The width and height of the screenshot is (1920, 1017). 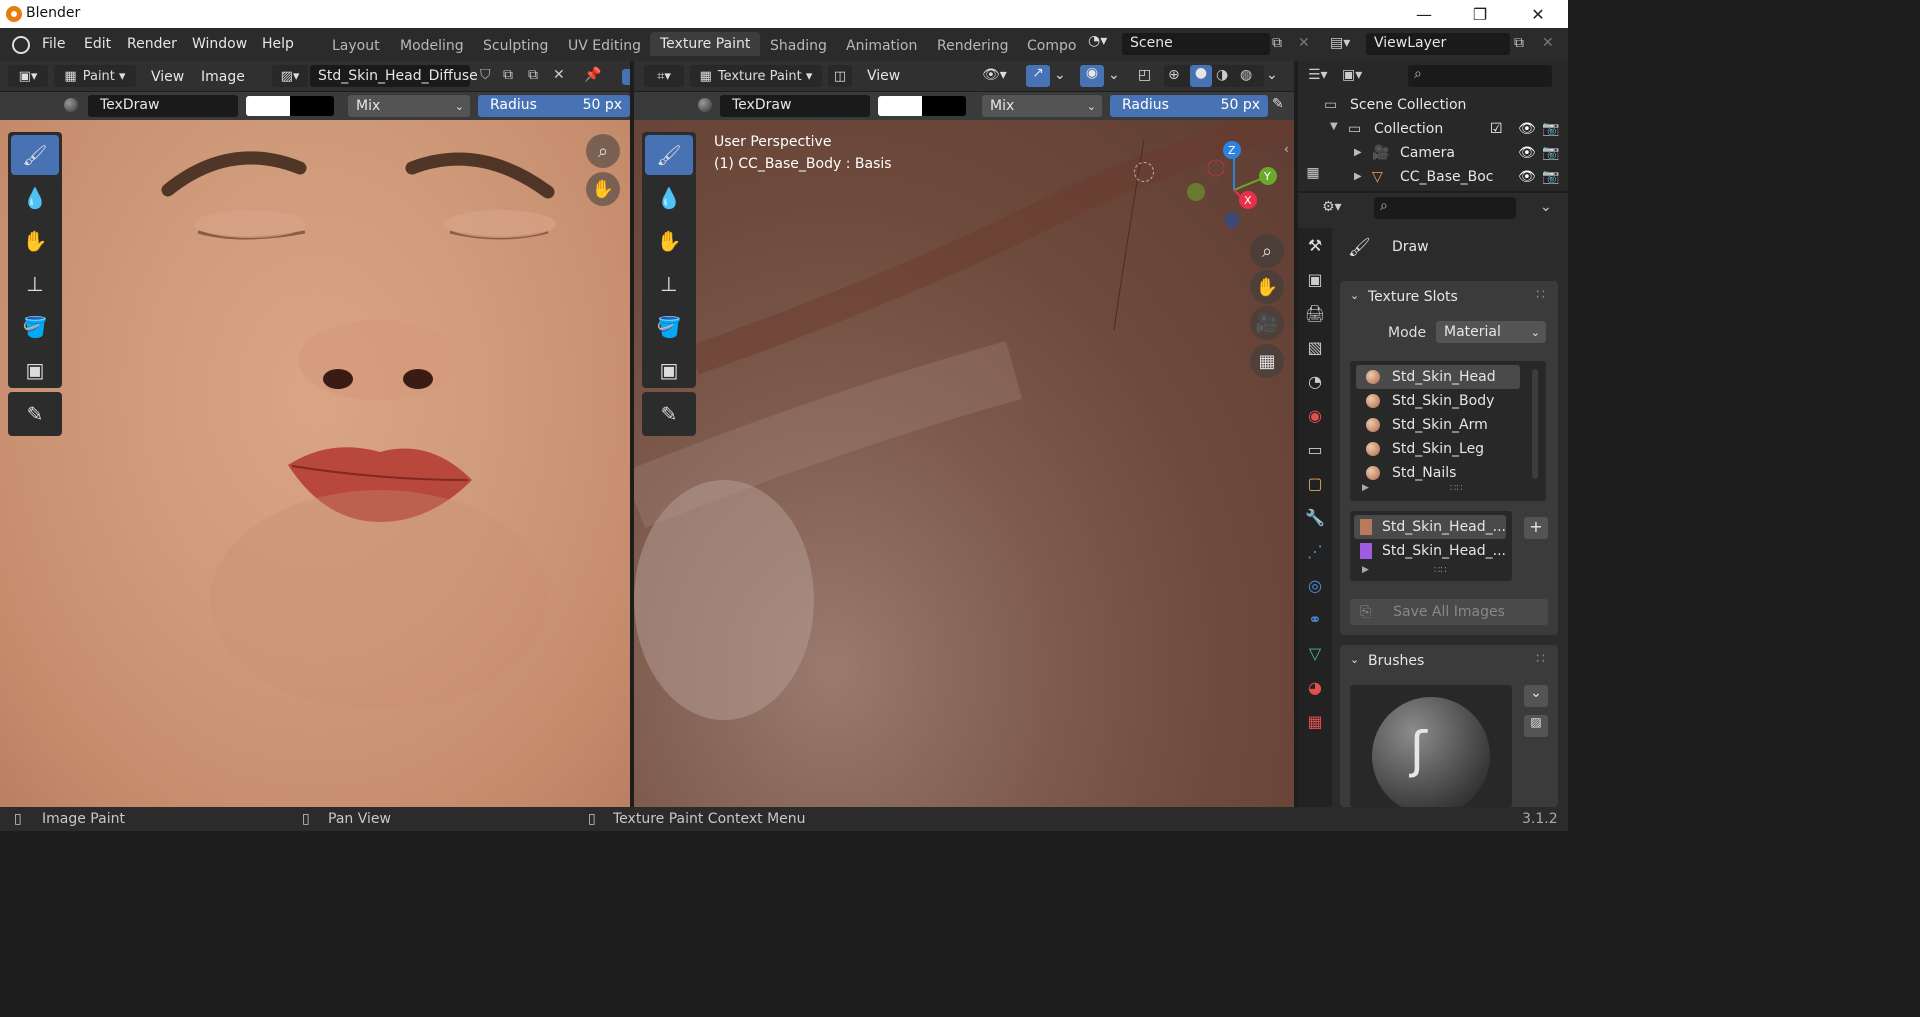 I want to click on collection-tab-icon: ▭, so click(x=1315, y=449).